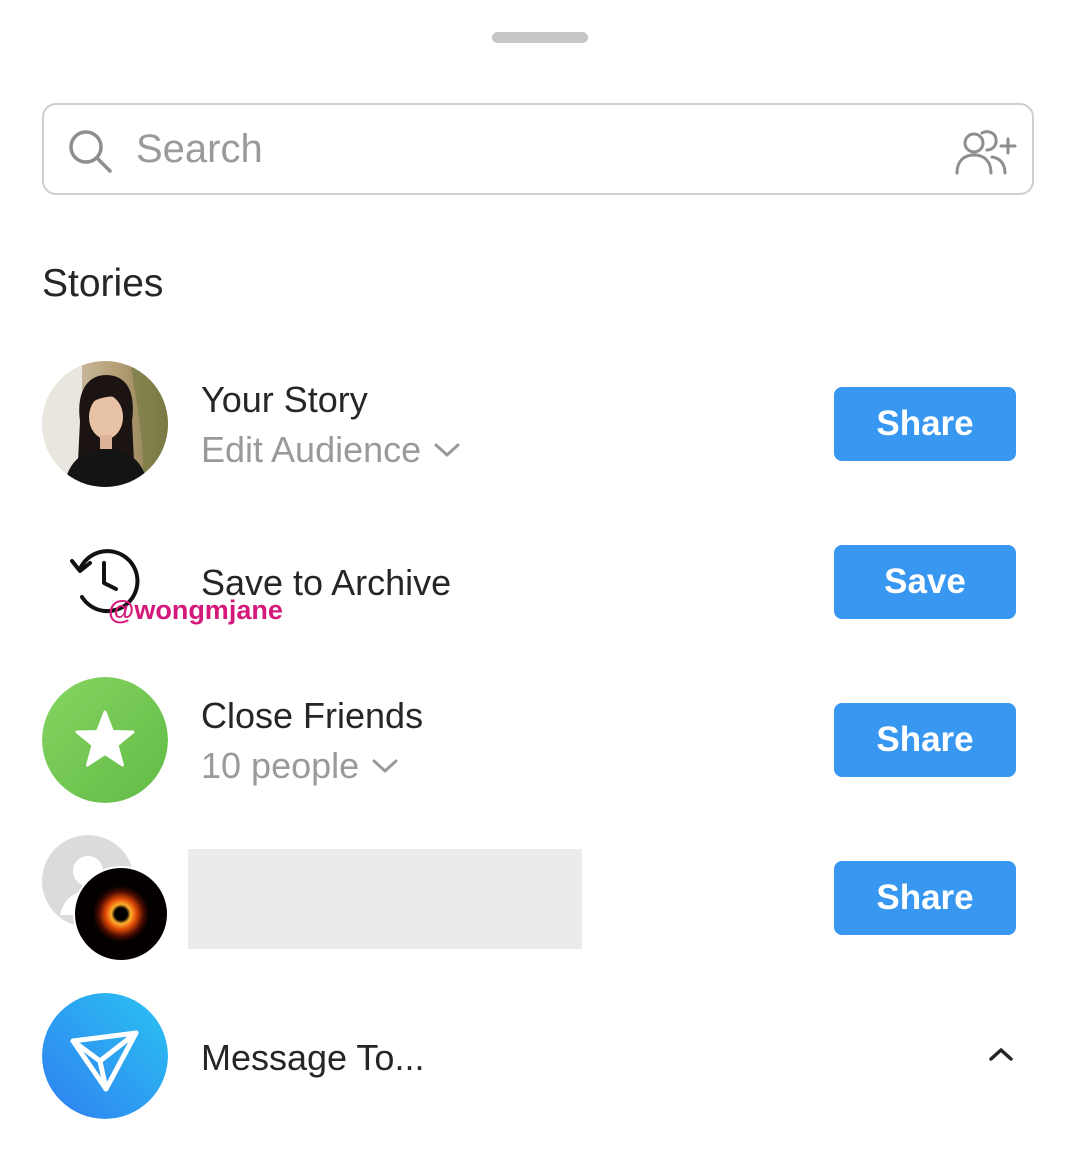 The image size is (1080, 1150). I want to click on close-friends-badge, so click(105, 740).